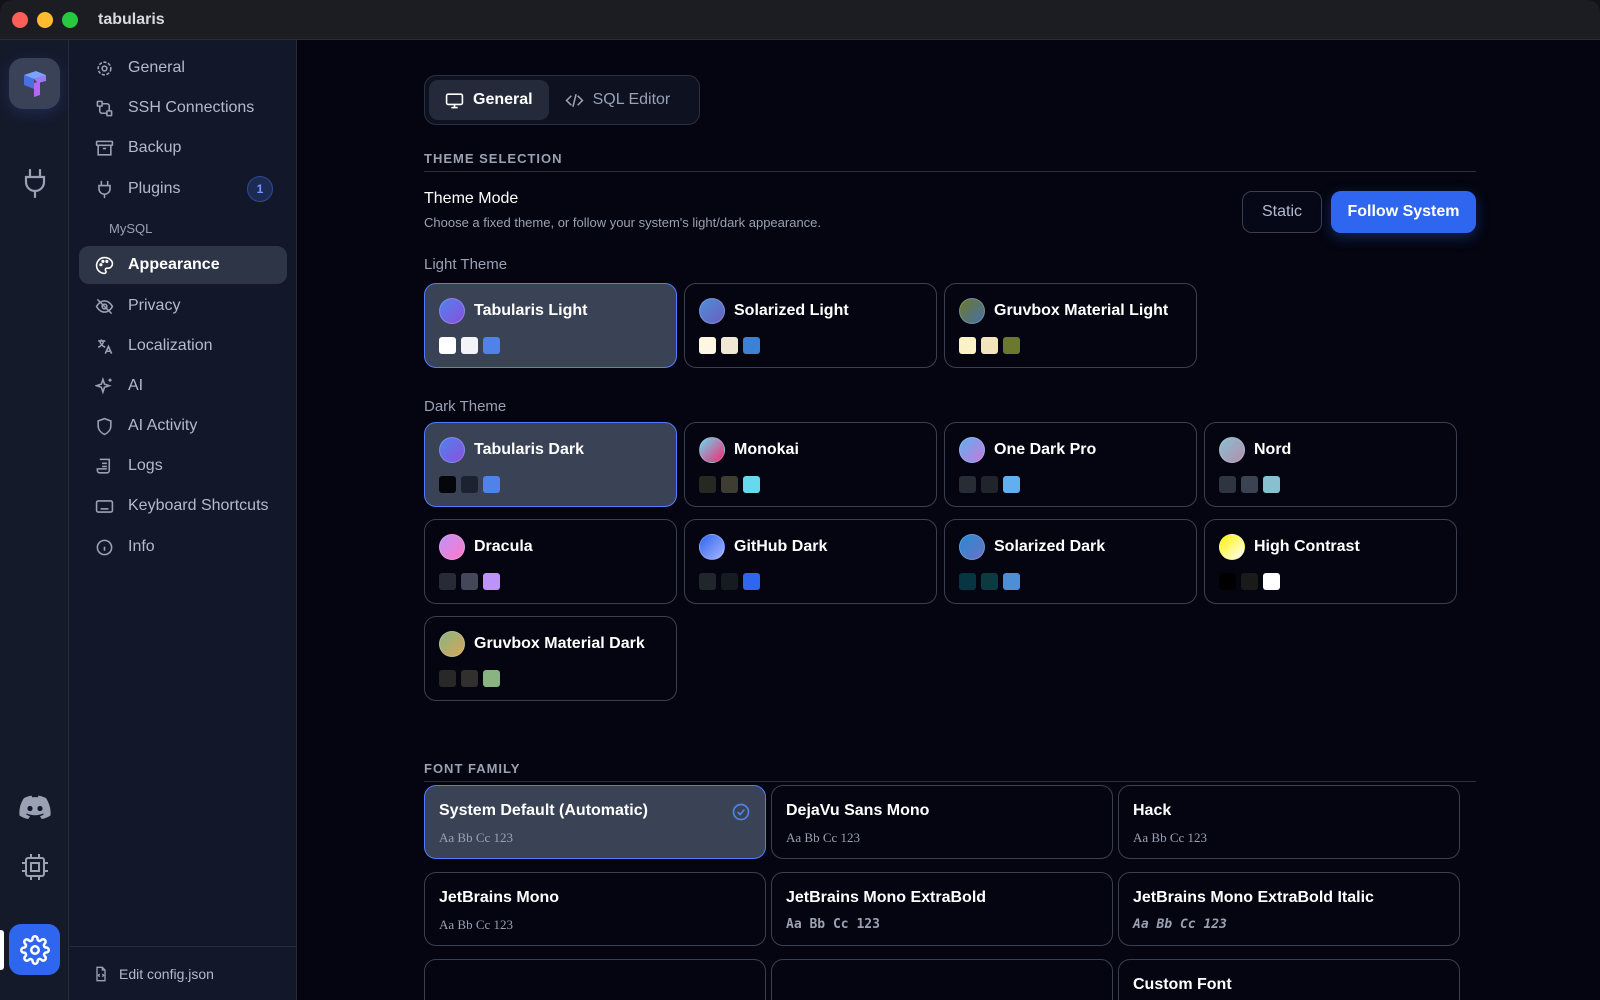 The height and width of the screenshot is (1000, 1600). I want to click on sidebar-item-plugins: Plugins 1, so click(183, 189).